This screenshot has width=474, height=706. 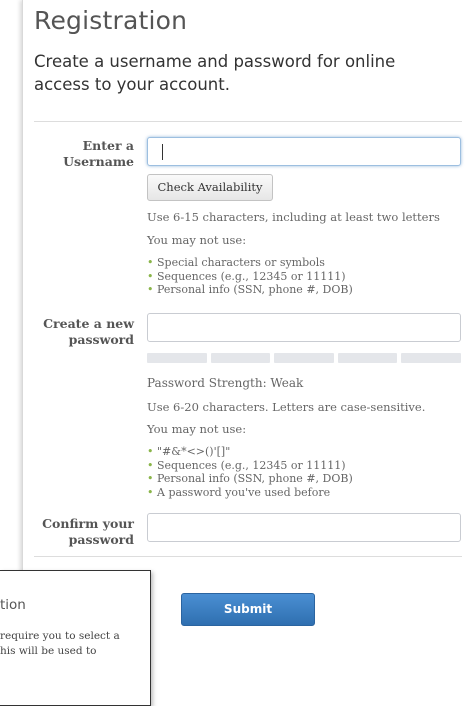 What do you see at coordinates (236, 262) in the screenshot?
I see `list-item: • Special characters or symbols` at bounding box center [236, 262].